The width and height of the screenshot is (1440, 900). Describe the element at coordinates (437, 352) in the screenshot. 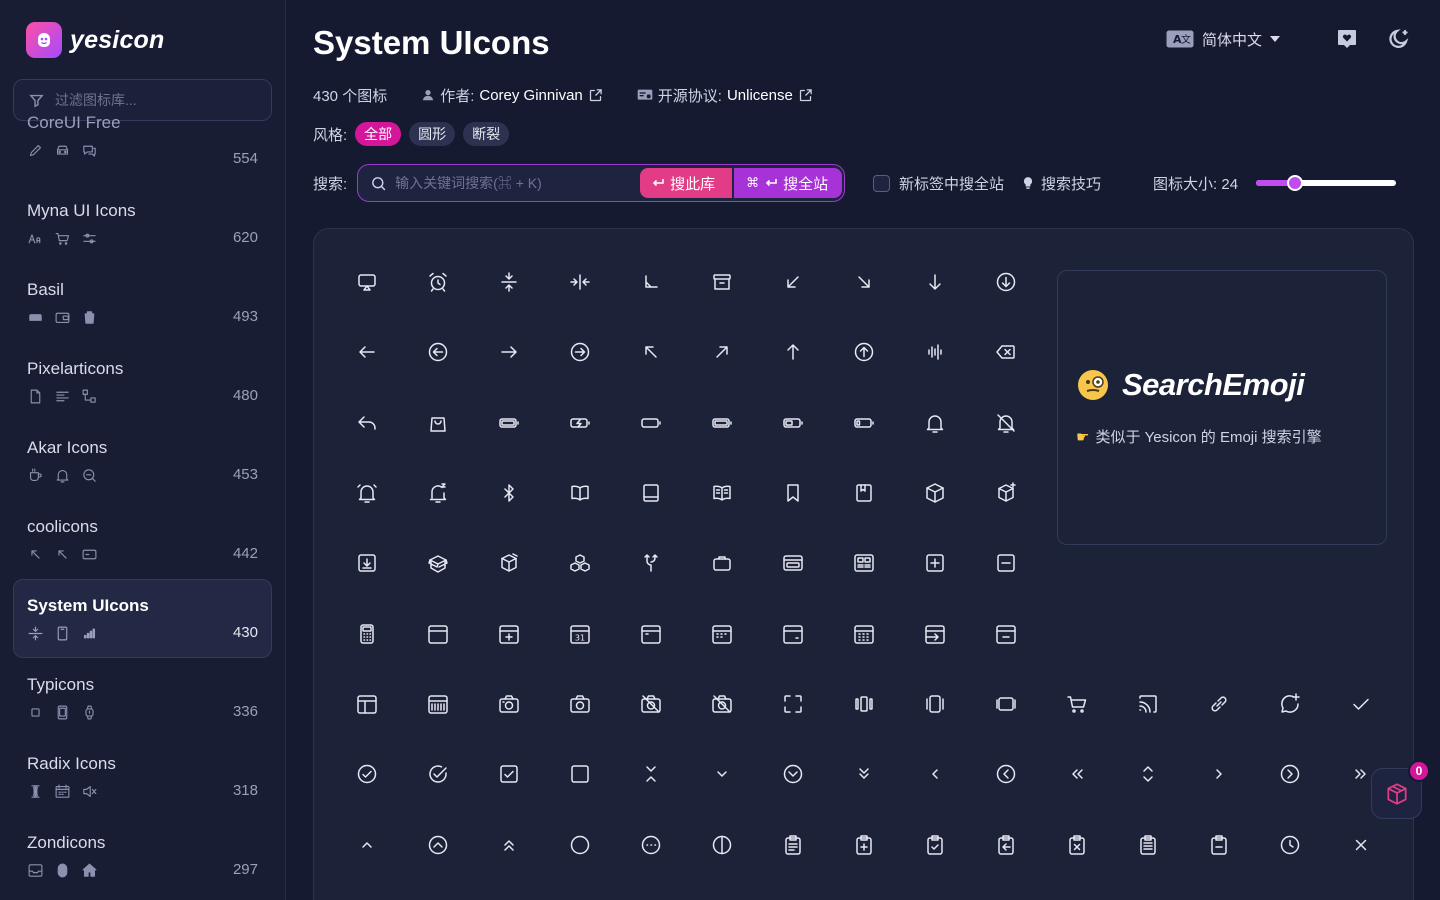

I see `arrow-left-circle-icon` at that location.